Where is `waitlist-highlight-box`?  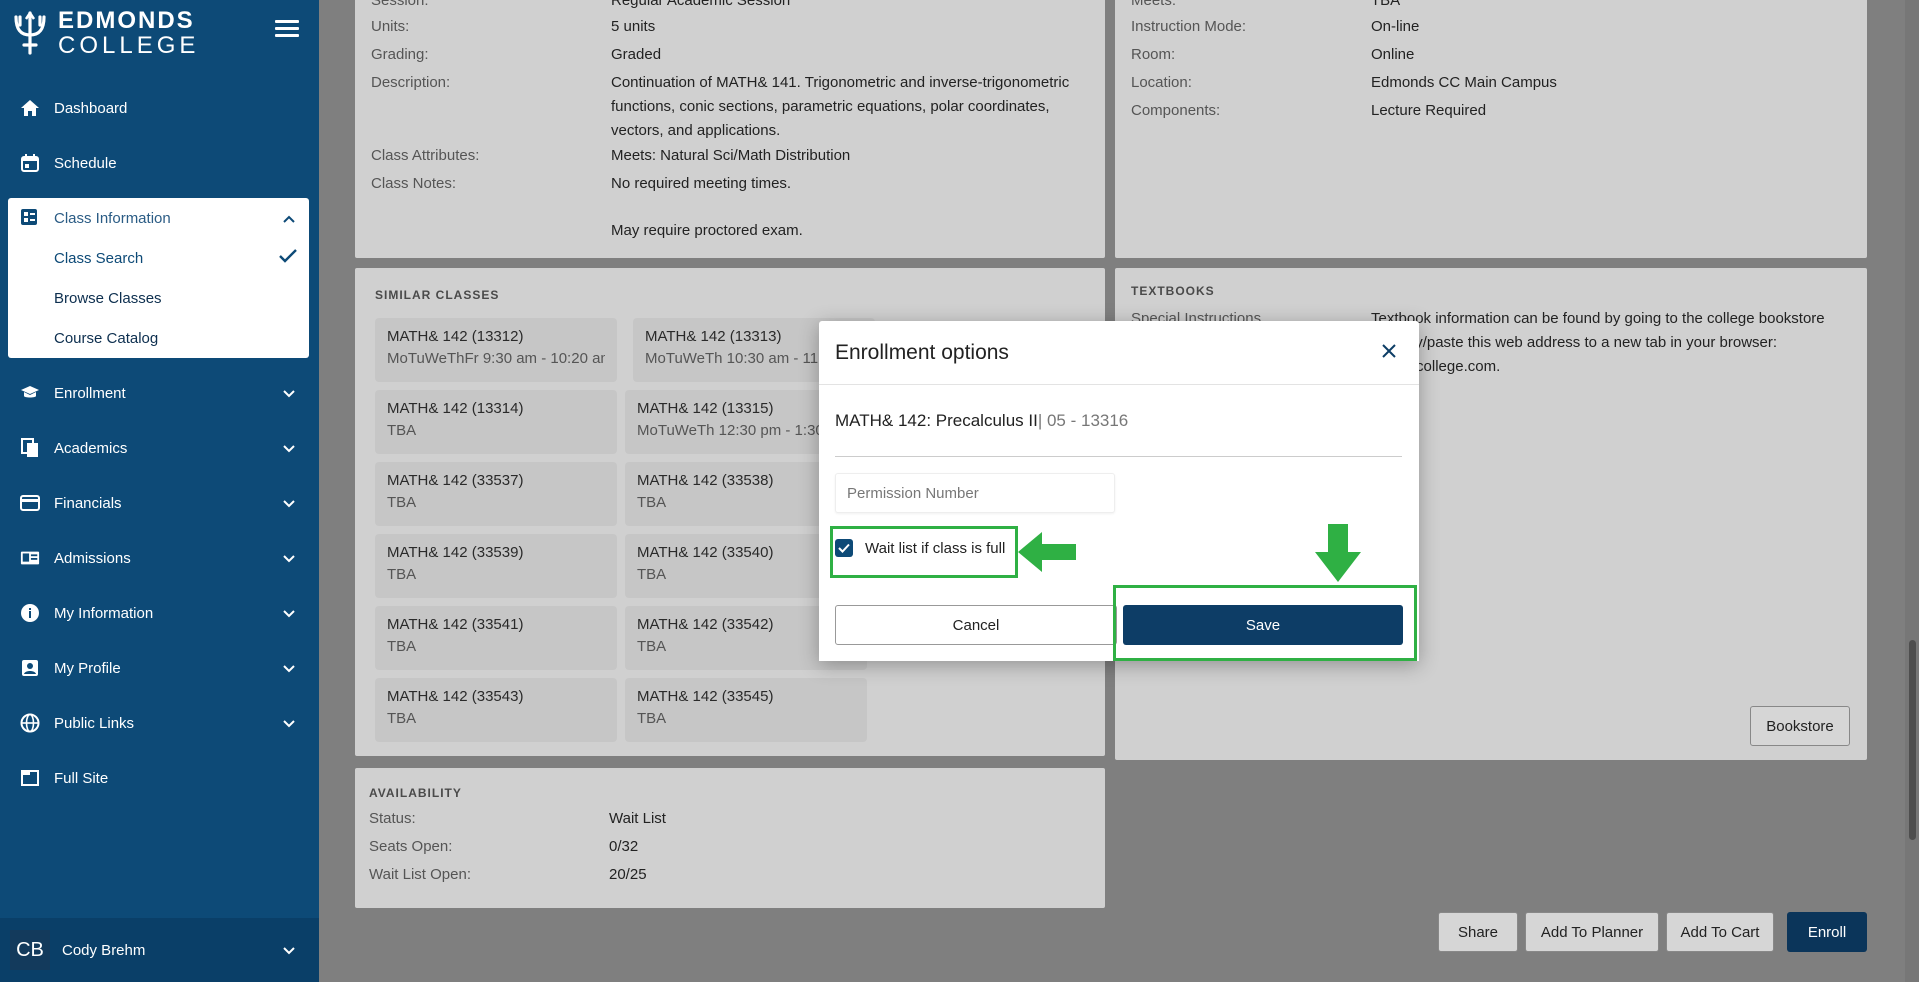 waitlist-highlight-box is located at coordinates (924, 552).